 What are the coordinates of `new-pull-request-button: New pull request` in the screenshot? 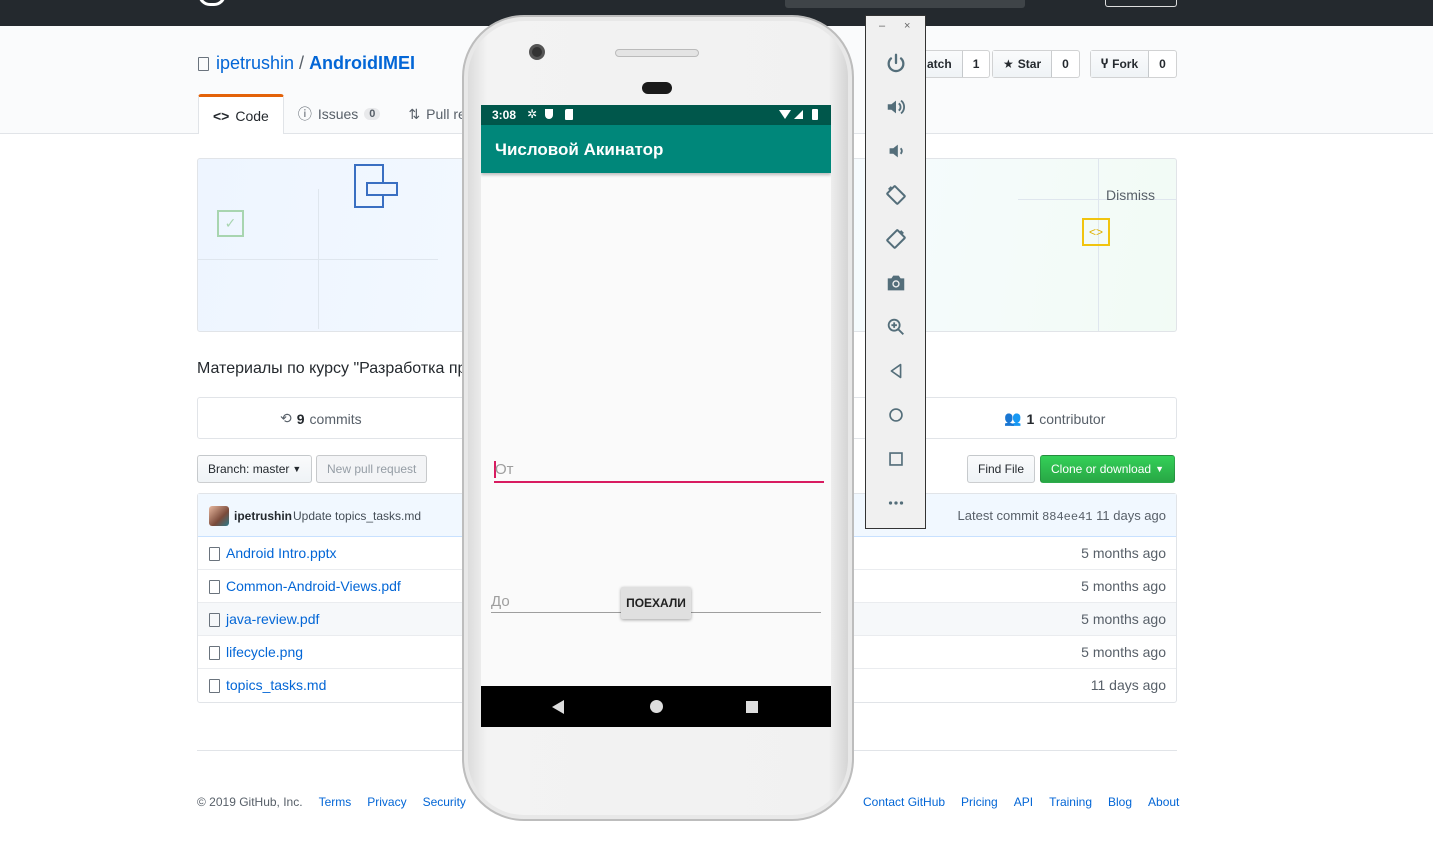 It's located at (372, 469).